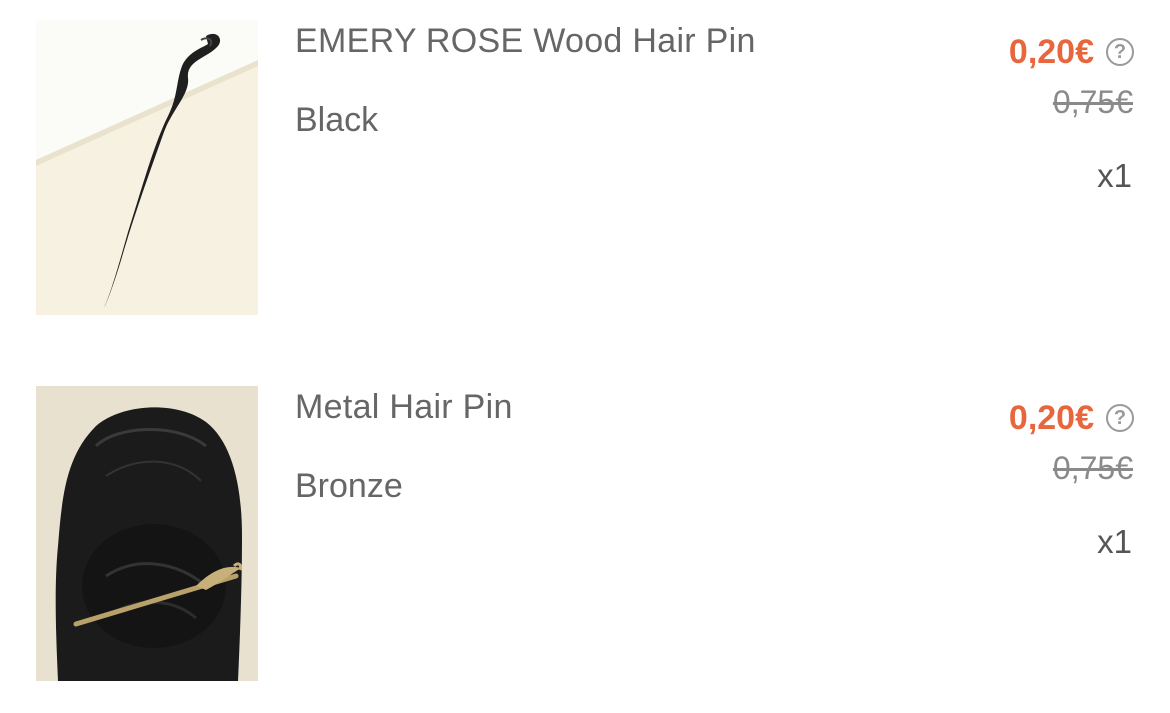 The width and height of the screenshot is (1170, 713). I want to click on product-variant: Black, so click(337, 120).